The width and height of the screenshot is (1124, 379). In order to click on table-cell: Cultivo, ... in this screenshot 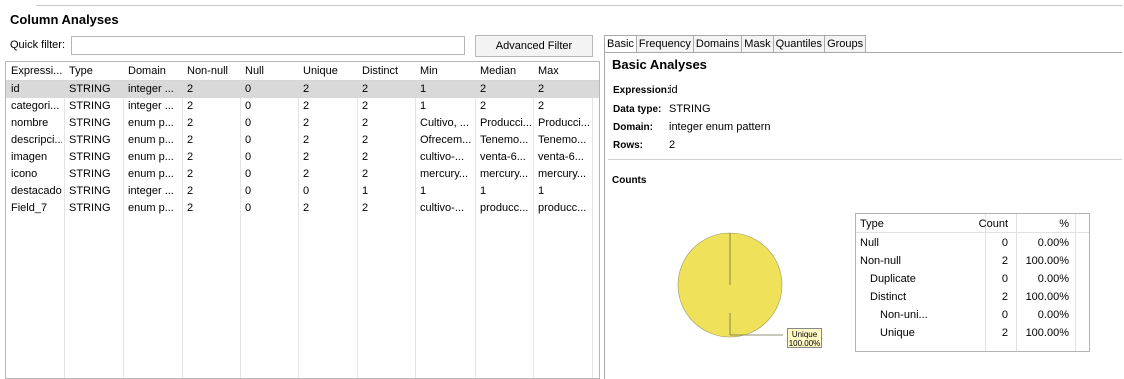, I will do `click(444, 123)`.